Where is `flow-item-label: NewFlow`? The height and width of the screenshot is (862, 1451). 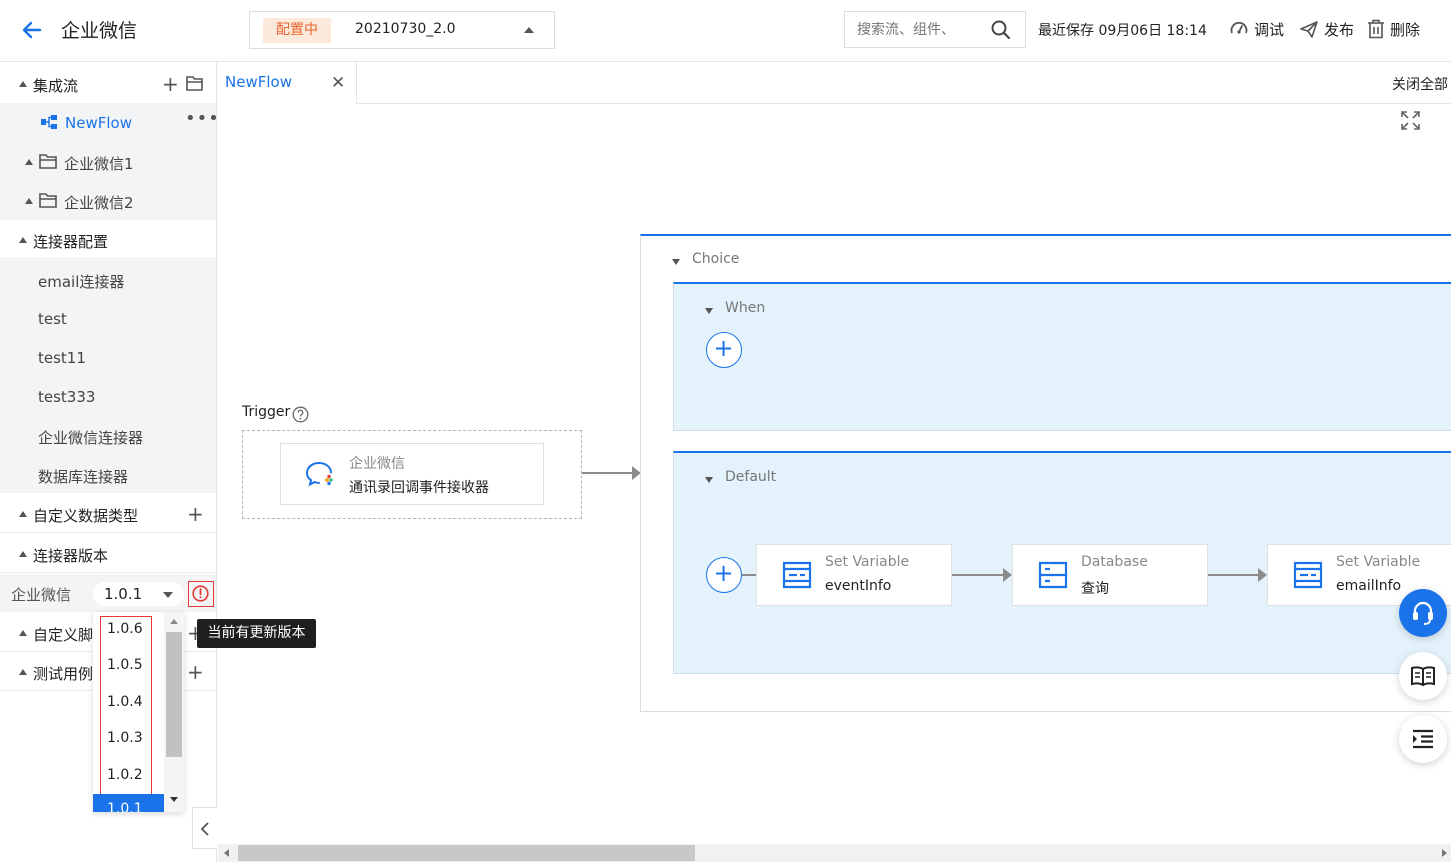
flow-item-label: NewFlow is located at coordinates (98, 123).